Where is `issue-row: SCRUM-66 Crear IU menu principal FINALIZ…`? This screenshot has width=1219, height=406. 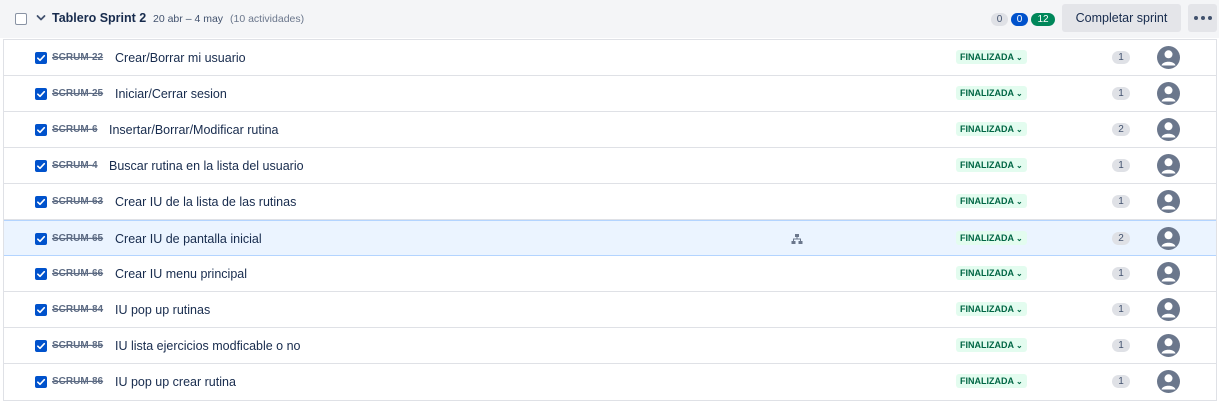
issue-row: SCRUM-66 Crear IU menu principal FINALIZ… is located at coordinates (610, 274).